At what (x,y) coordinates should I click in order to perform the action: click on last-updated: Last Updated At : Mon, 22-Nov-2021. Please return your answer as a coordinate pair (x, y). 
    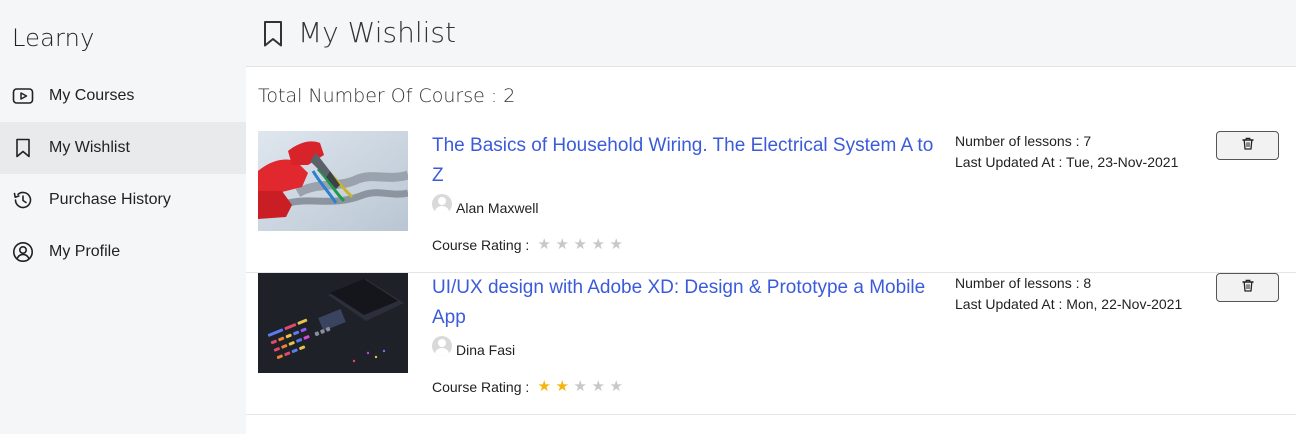
    Looking at the image, I should click on (1069, 304).